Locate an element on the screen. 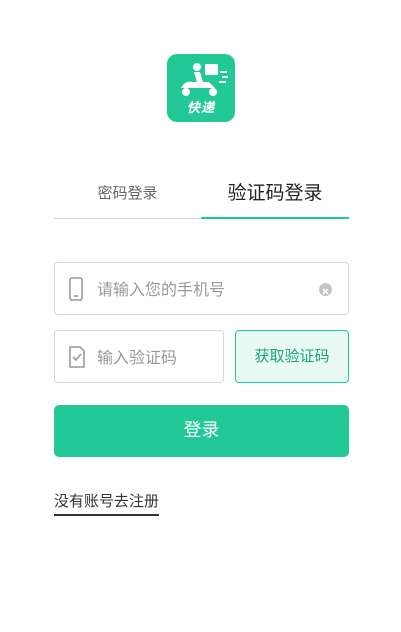 The image size is (401, 632). tab-code-login: 验证码登录 is located at coordinates (275, 193).